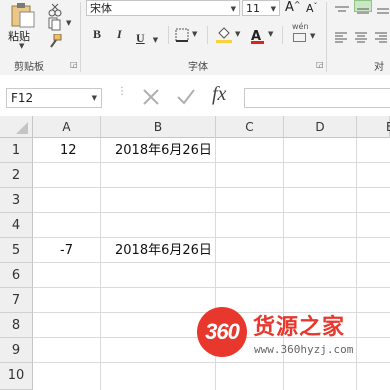 The width and height of the screenshot is (390, 390). What do you see at coordinates (379, 67) in the screenshot?
I see `alignment-group-label: 对` at bounding box center [379, 67].